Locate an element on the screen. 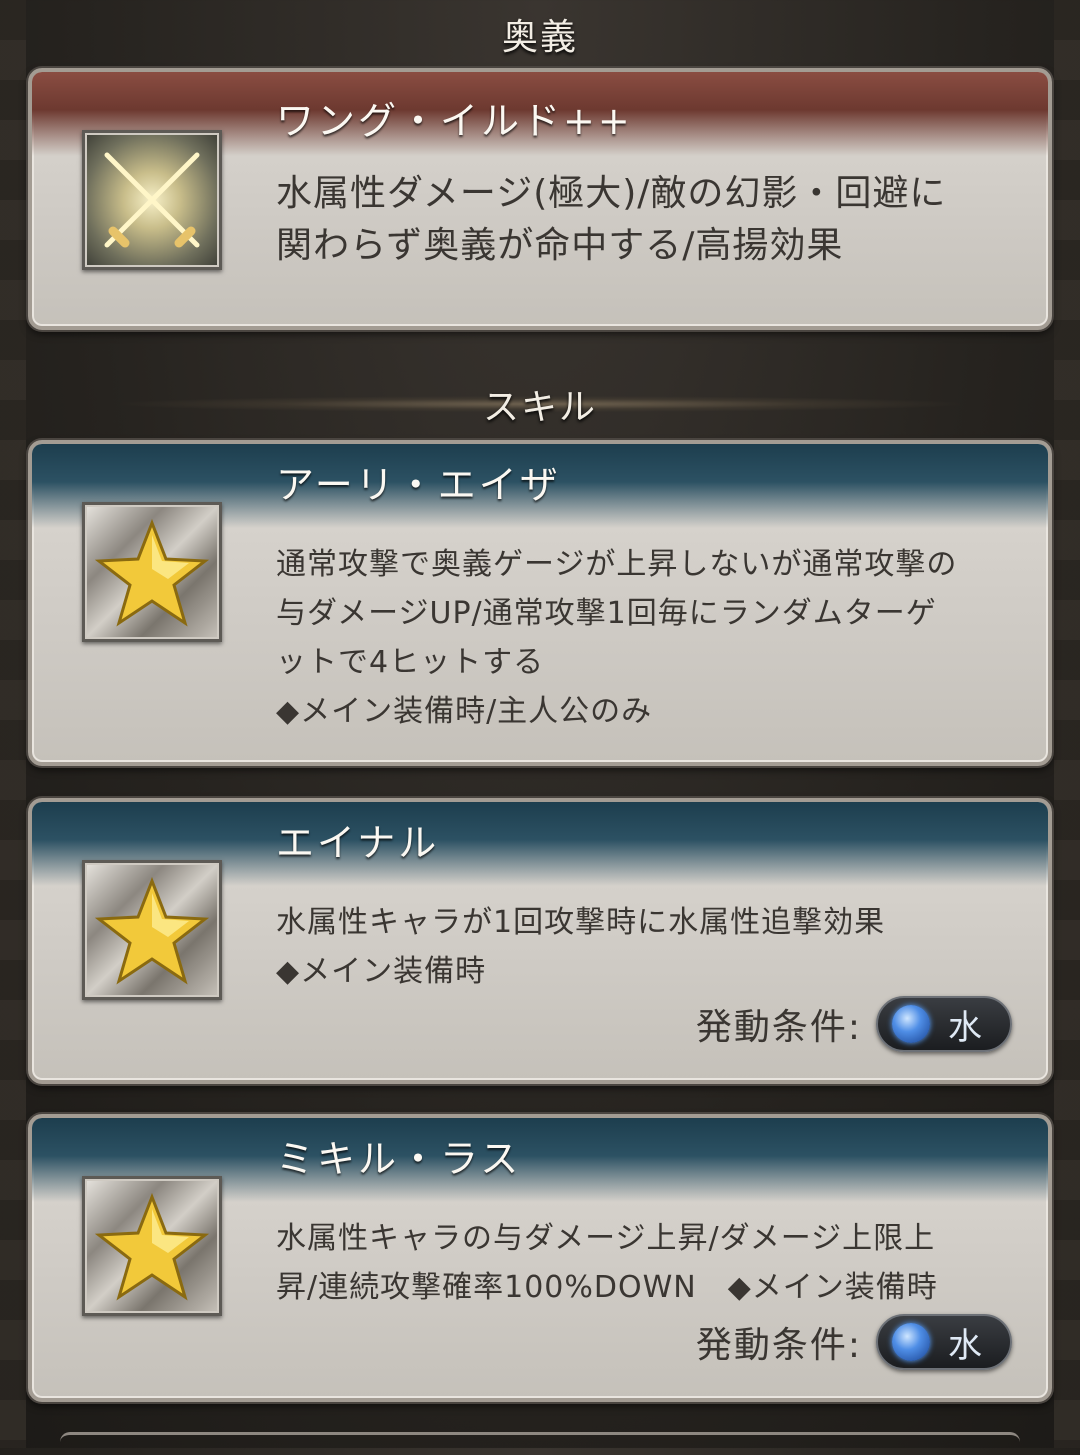 The height and width of the screenshot is (1455, 1080). section-header-skill: スキル is located at coordinates (539, 407).